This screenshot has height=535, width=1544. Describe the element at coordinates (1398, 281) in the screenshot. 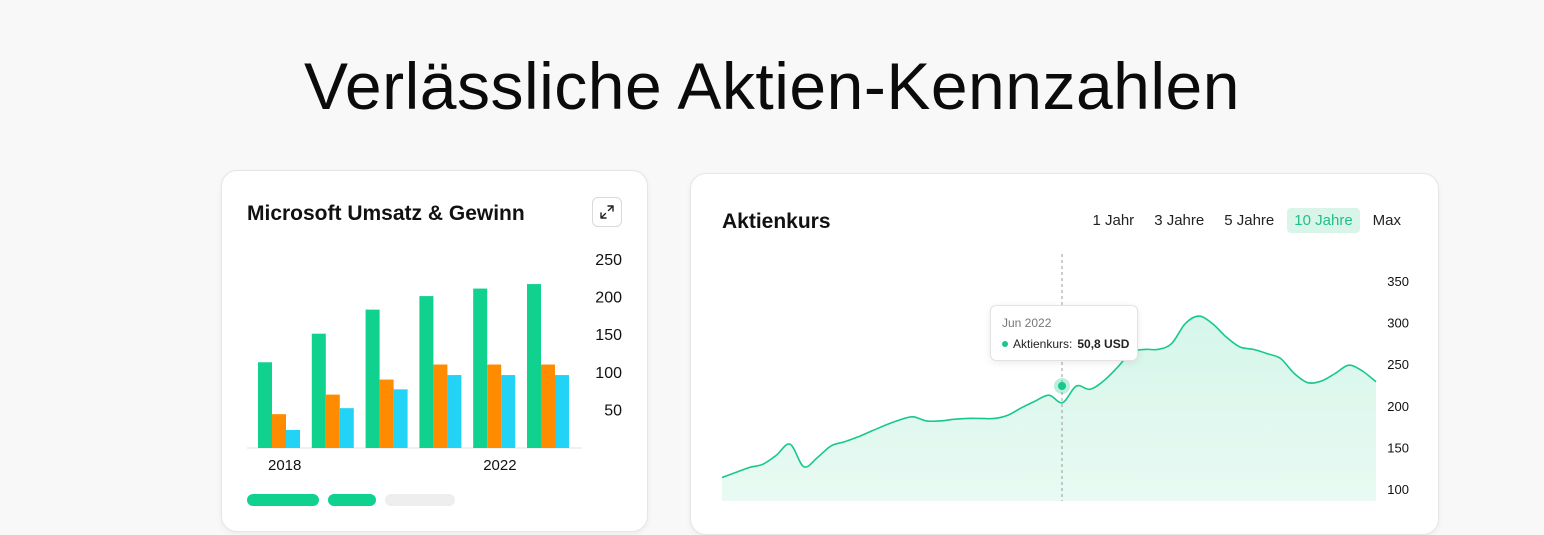

I see `y-tick-label: 350` at that location.